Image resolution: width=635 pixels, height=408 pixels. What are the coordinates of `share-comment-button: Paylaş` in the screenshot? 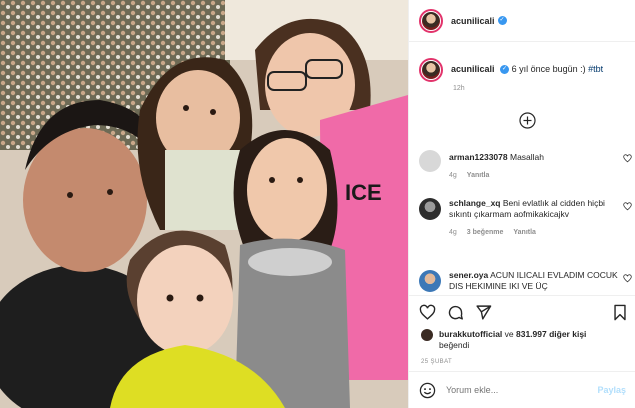 It's located at (611, 390).